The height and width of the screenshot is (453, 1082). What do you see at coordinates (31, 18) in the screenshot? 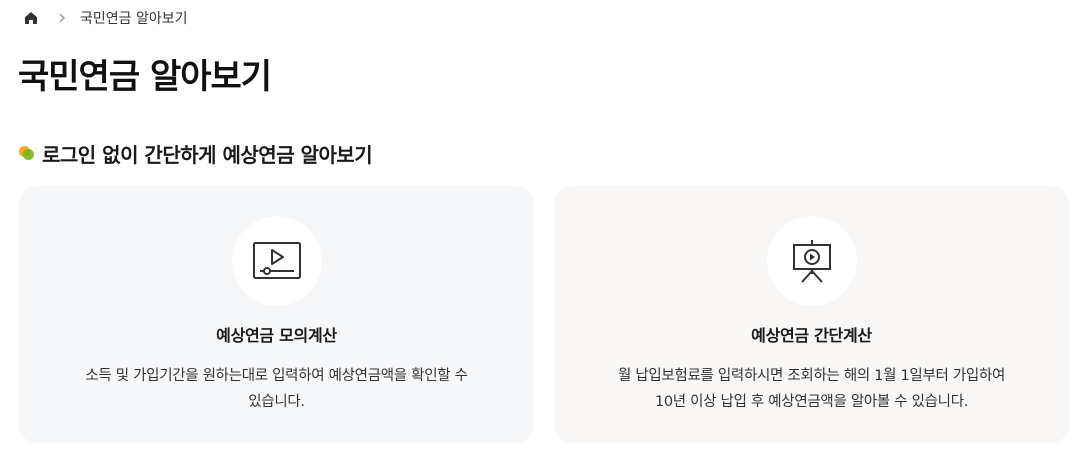
I see `home-icon` at bounding box center [31, 18].